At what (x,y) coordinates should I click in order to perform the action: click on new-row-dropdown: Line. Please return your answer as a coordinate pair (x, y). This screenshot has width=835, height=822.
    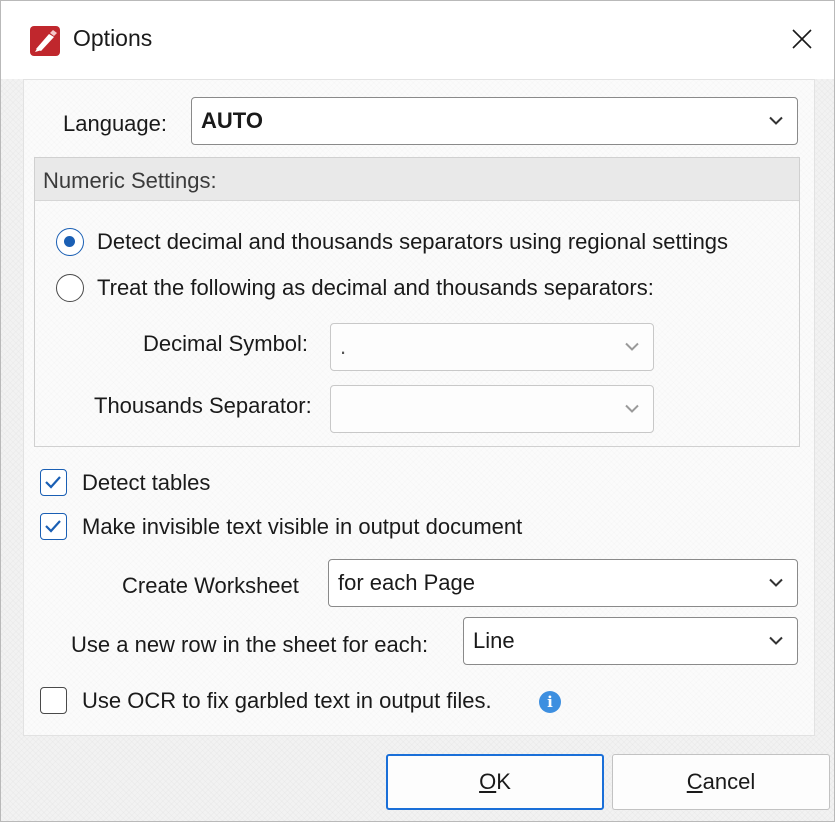
    Looking at the image, I should click on (630, 641).